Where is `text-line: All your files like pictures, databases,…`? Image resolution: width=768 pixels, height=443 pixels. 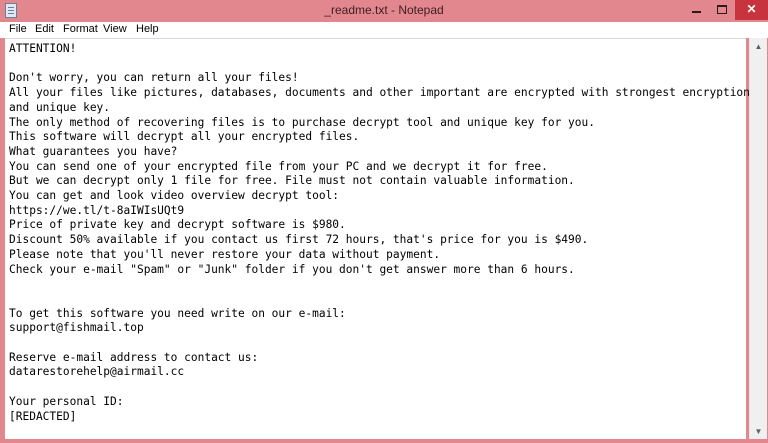 text-line: All your files like pictures, databases,… is located at coordinates (379, 93).